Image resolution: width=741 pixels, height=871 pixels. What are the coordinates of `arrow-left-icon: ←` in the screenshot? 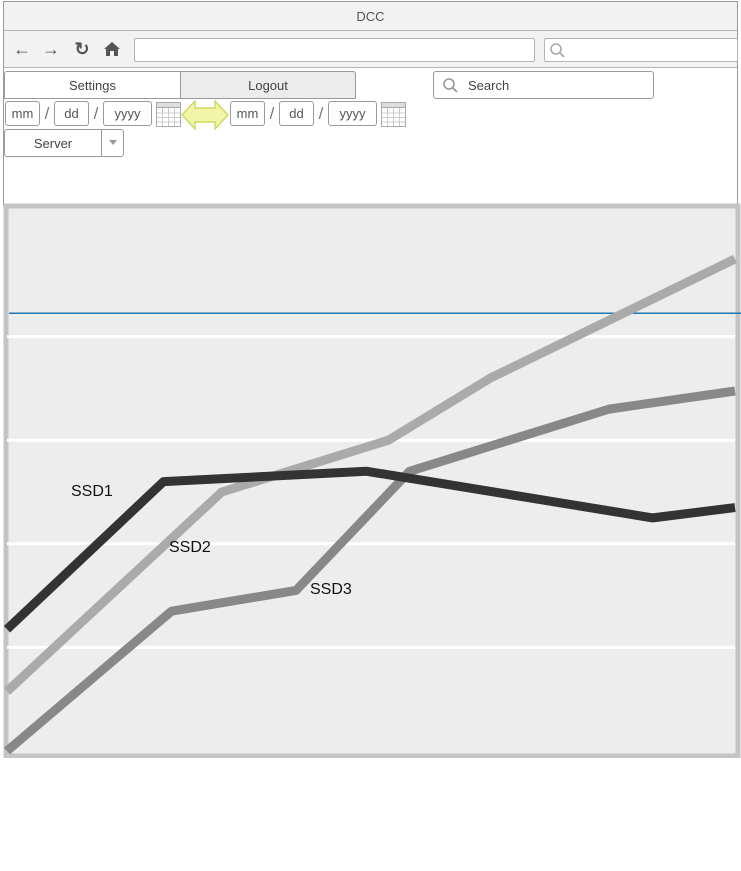 It's located at (22, 49).